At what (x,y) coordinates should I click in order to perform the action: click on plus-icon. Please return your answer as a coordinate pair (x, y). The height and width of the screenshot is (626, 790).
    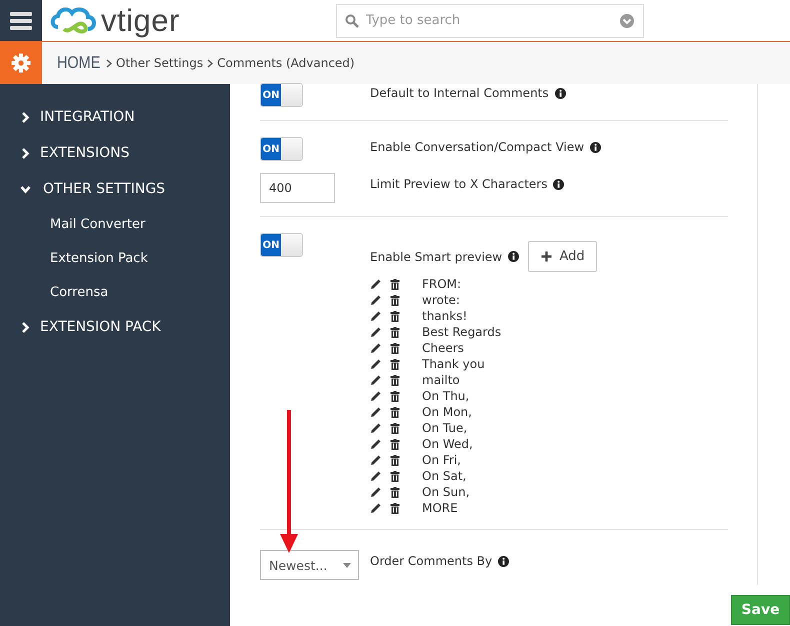
    Looking at the image, I should click on (546, 256).